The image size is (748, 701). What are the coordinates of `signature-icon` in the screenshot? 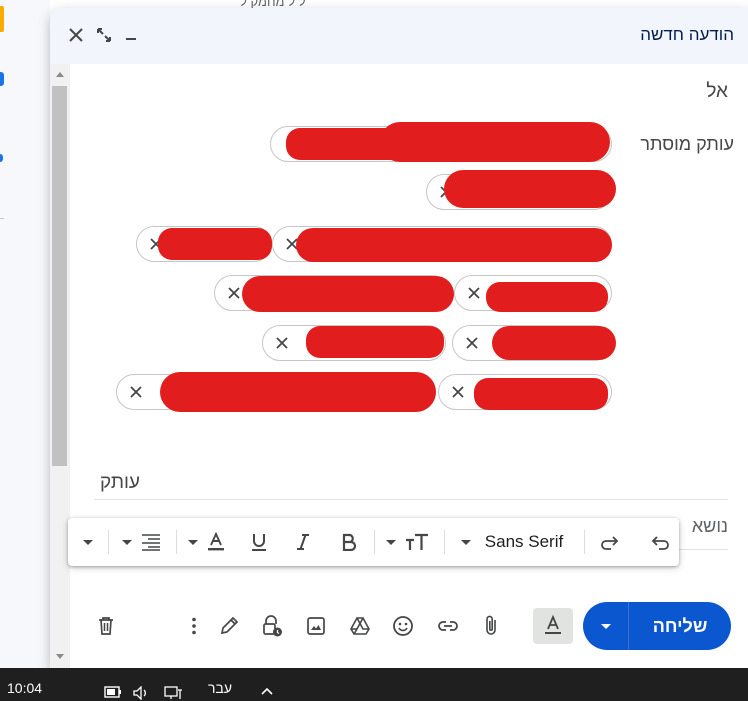 It's located at (229, 626).